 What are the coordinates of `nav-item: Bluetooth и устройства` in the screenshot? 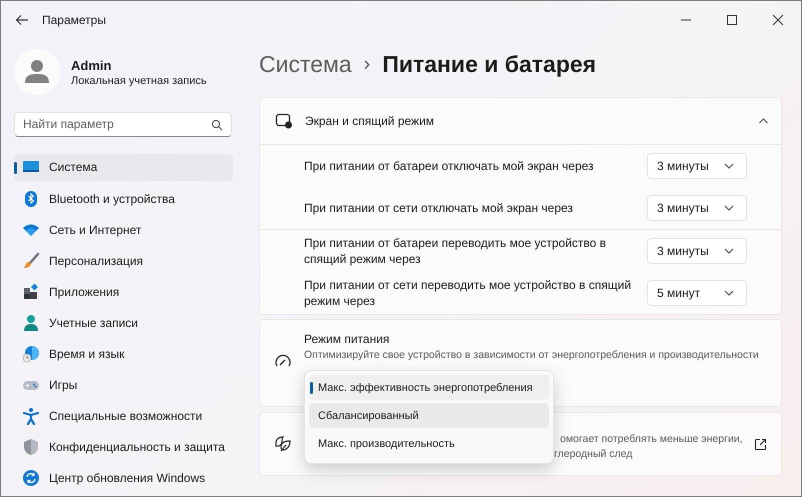 It's located at (123, 198).